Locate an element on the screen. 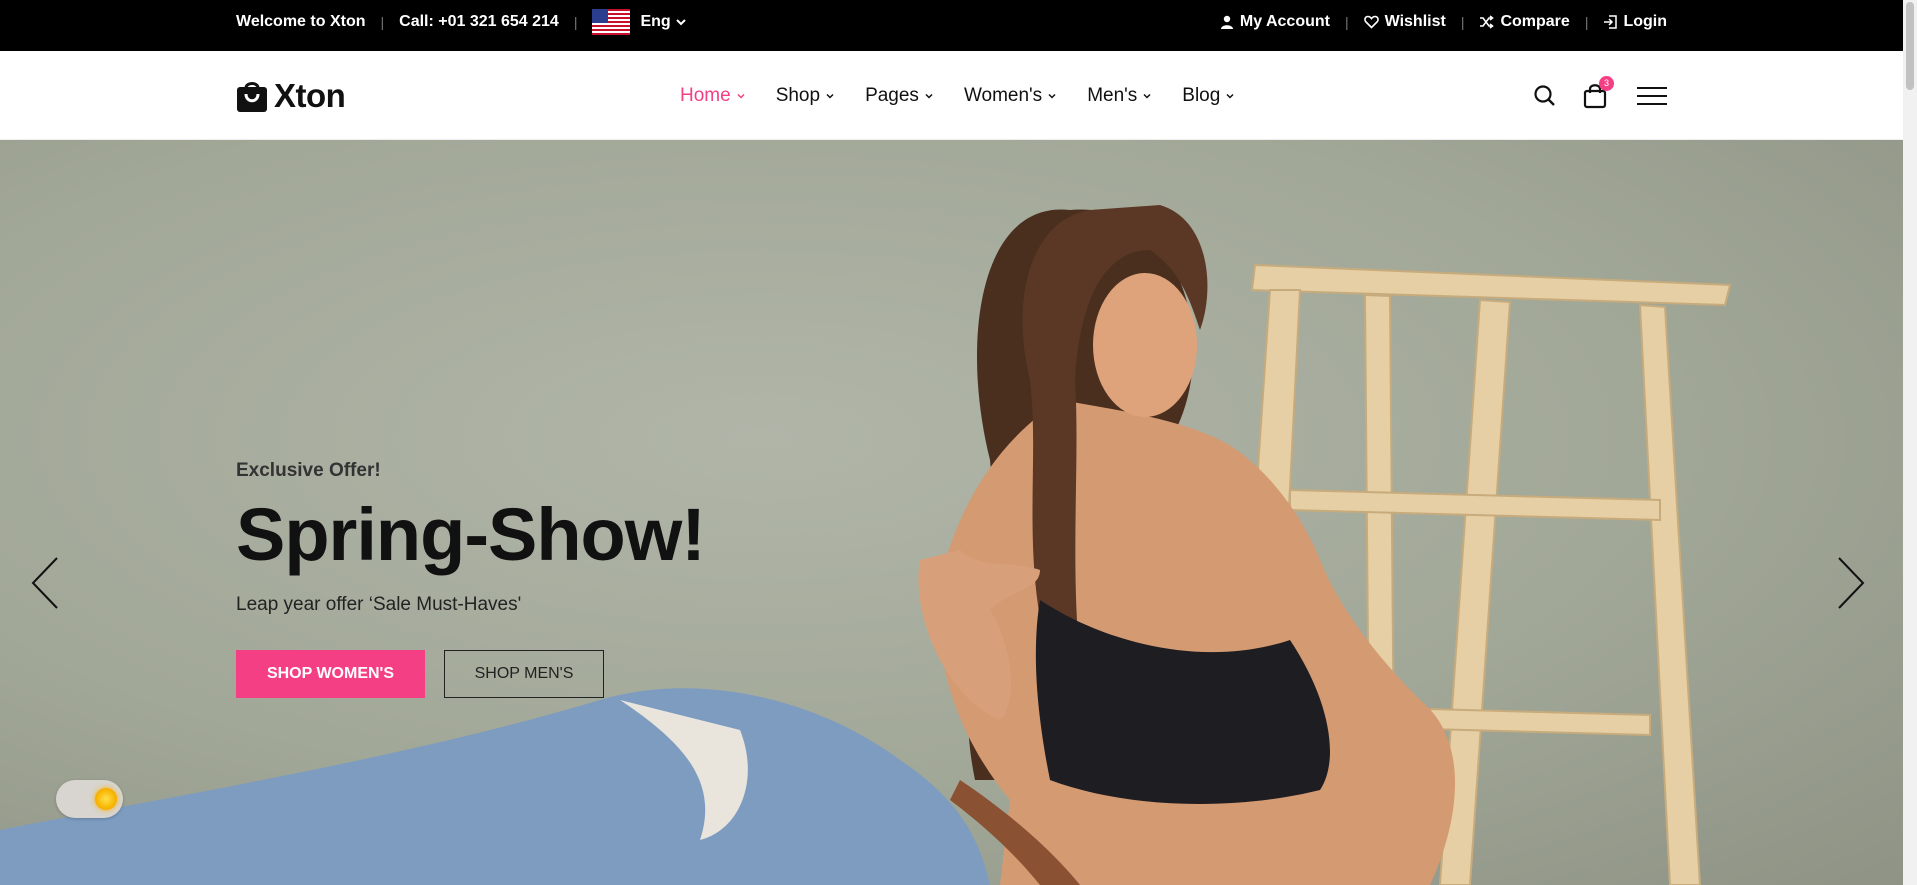 The image size is (1917, 885). wishlist-label: Wishlist is located at coordinates (1415, 21).